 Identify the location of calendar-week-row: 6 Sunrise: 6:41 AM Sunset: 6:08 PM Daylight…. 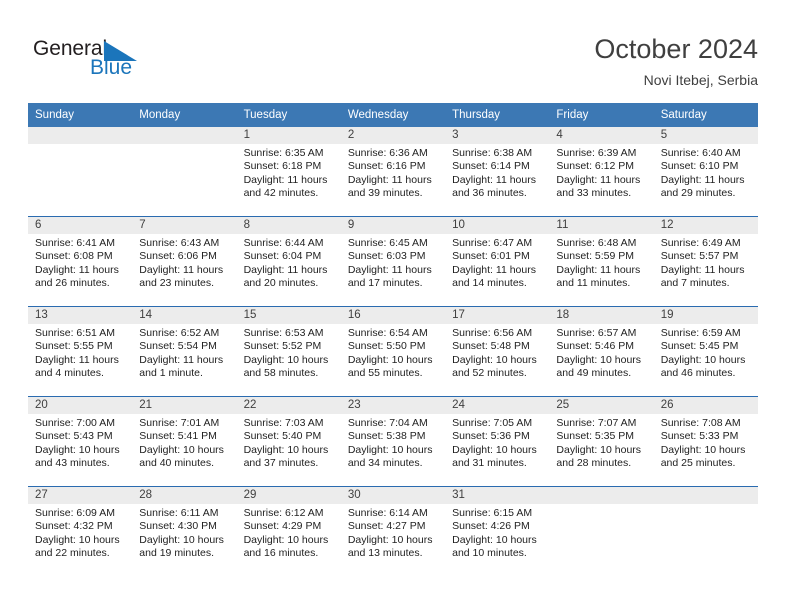
(393, 261).